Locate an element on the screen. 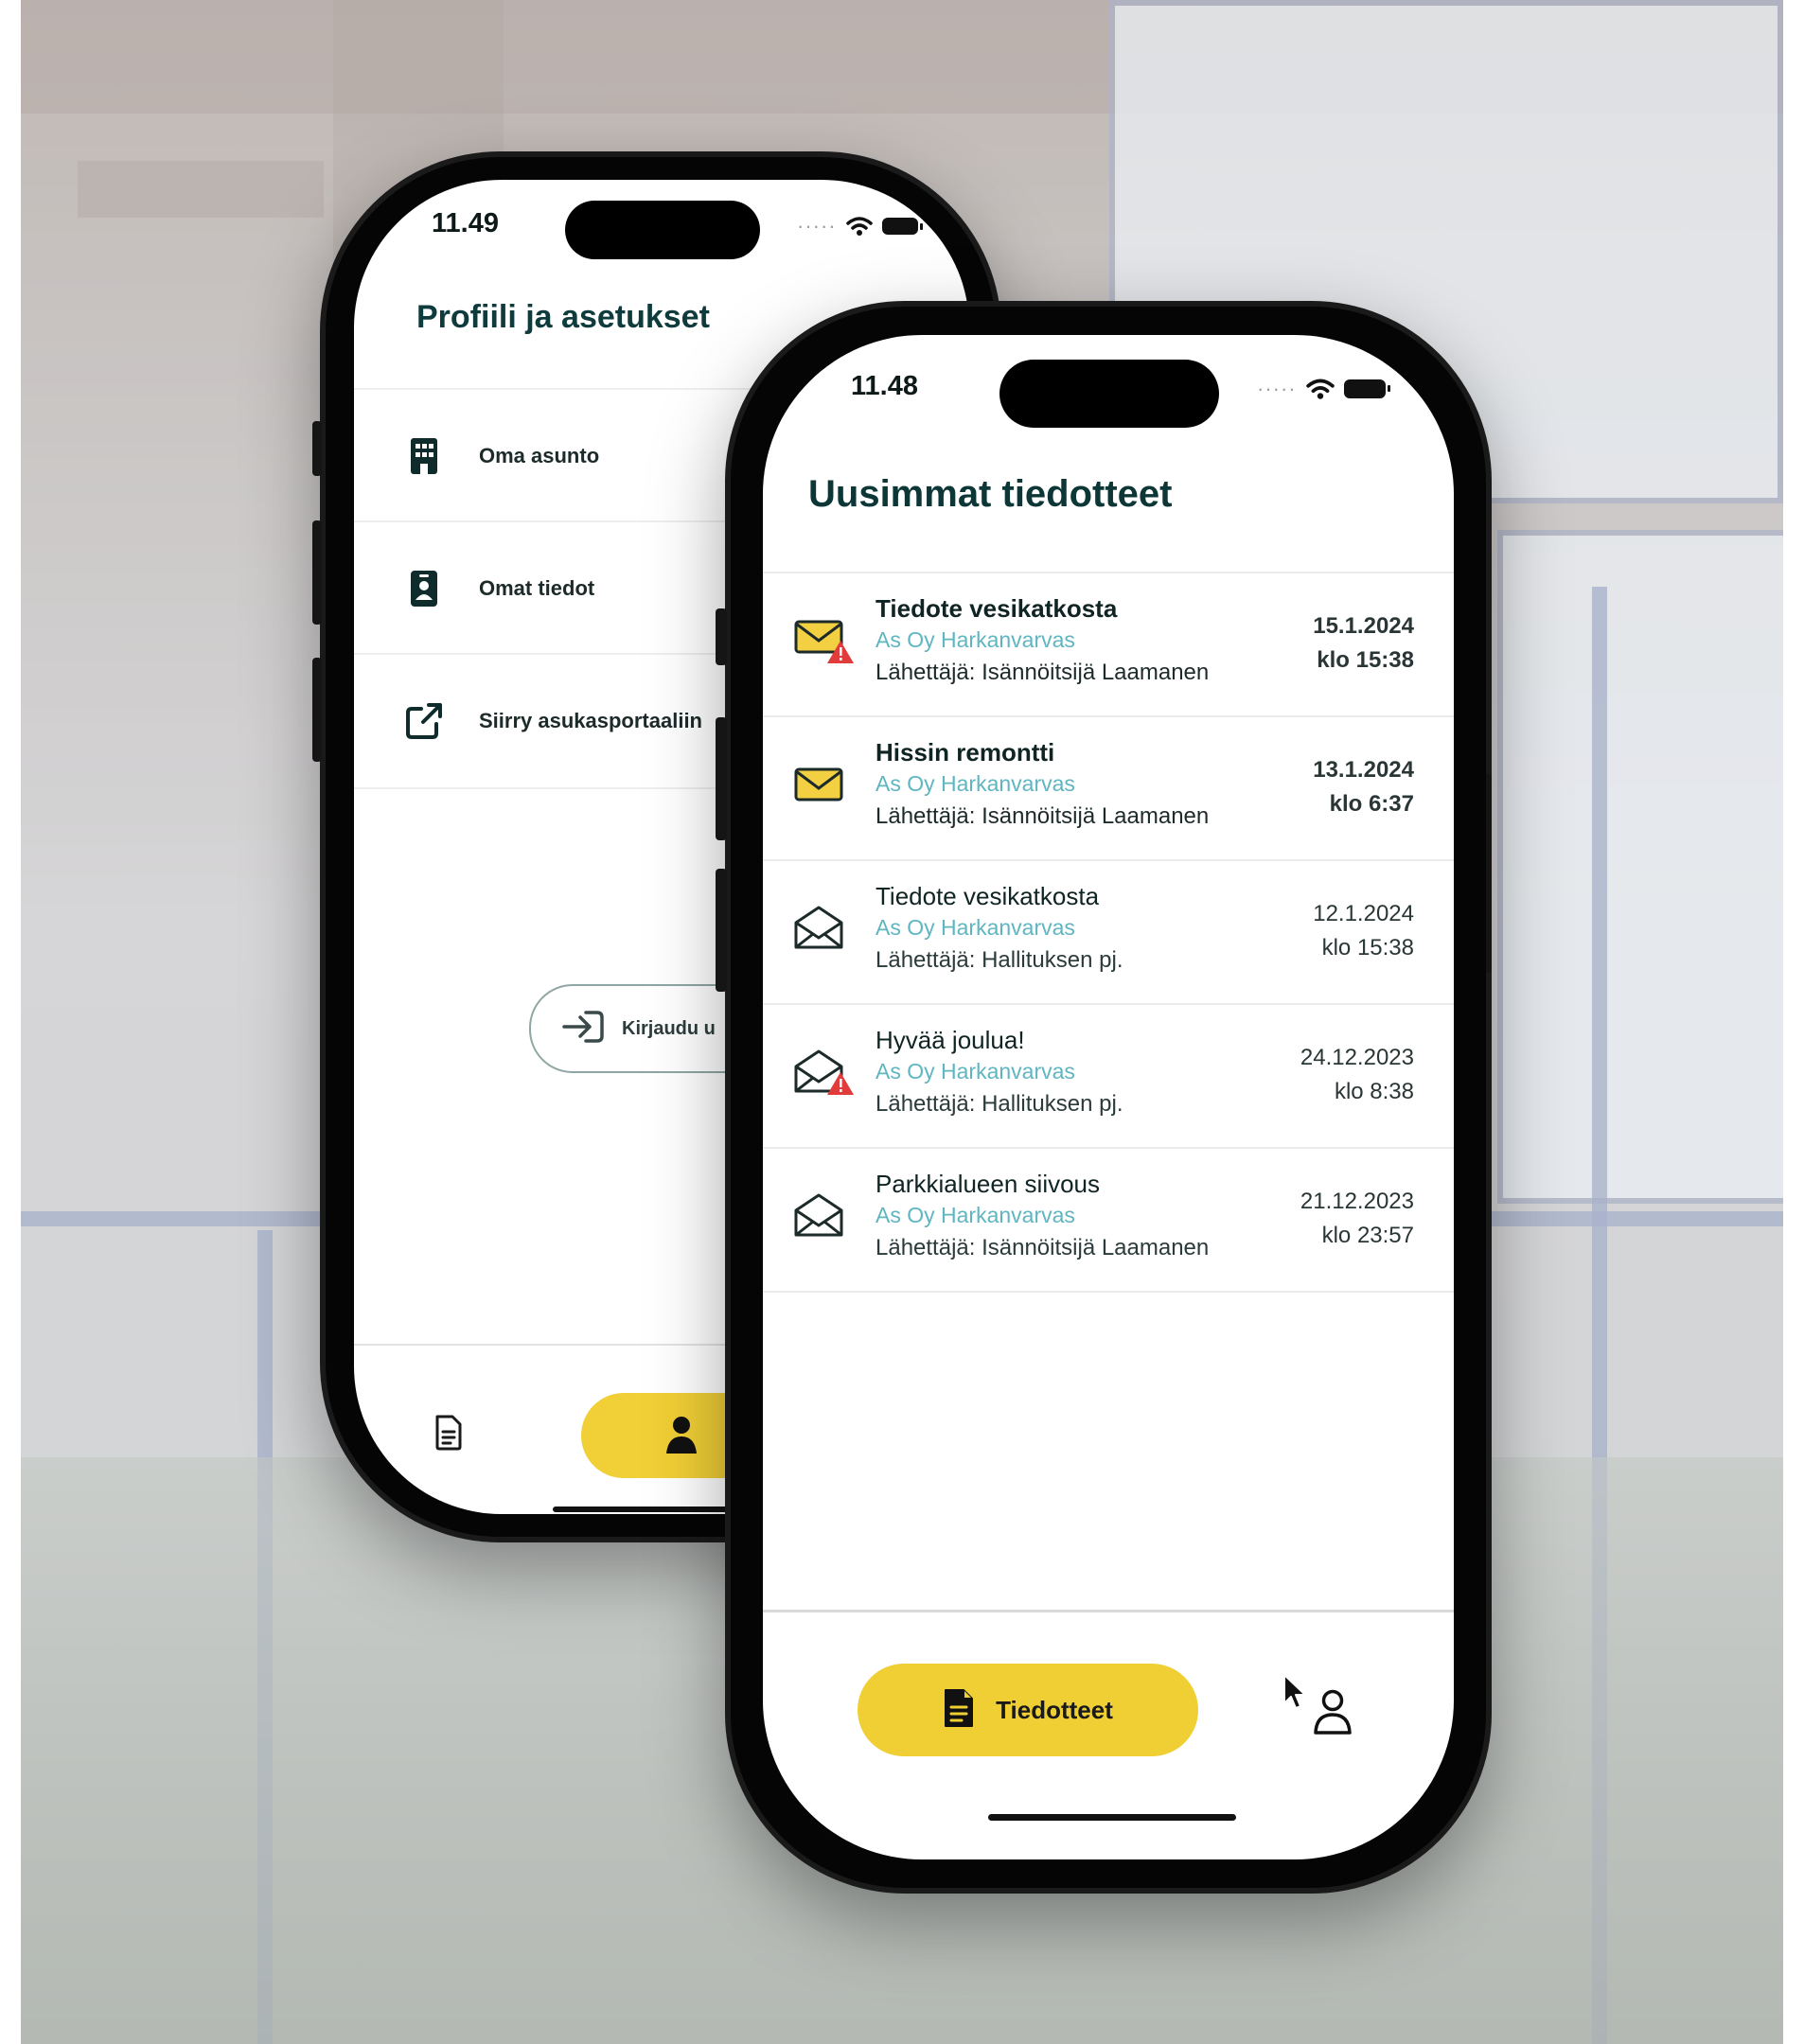 The width and height of the screenshot is (1804, 2044). notice-datetime: 13.1.2024 klo 6:37 is located at coordinates (1363, 787).